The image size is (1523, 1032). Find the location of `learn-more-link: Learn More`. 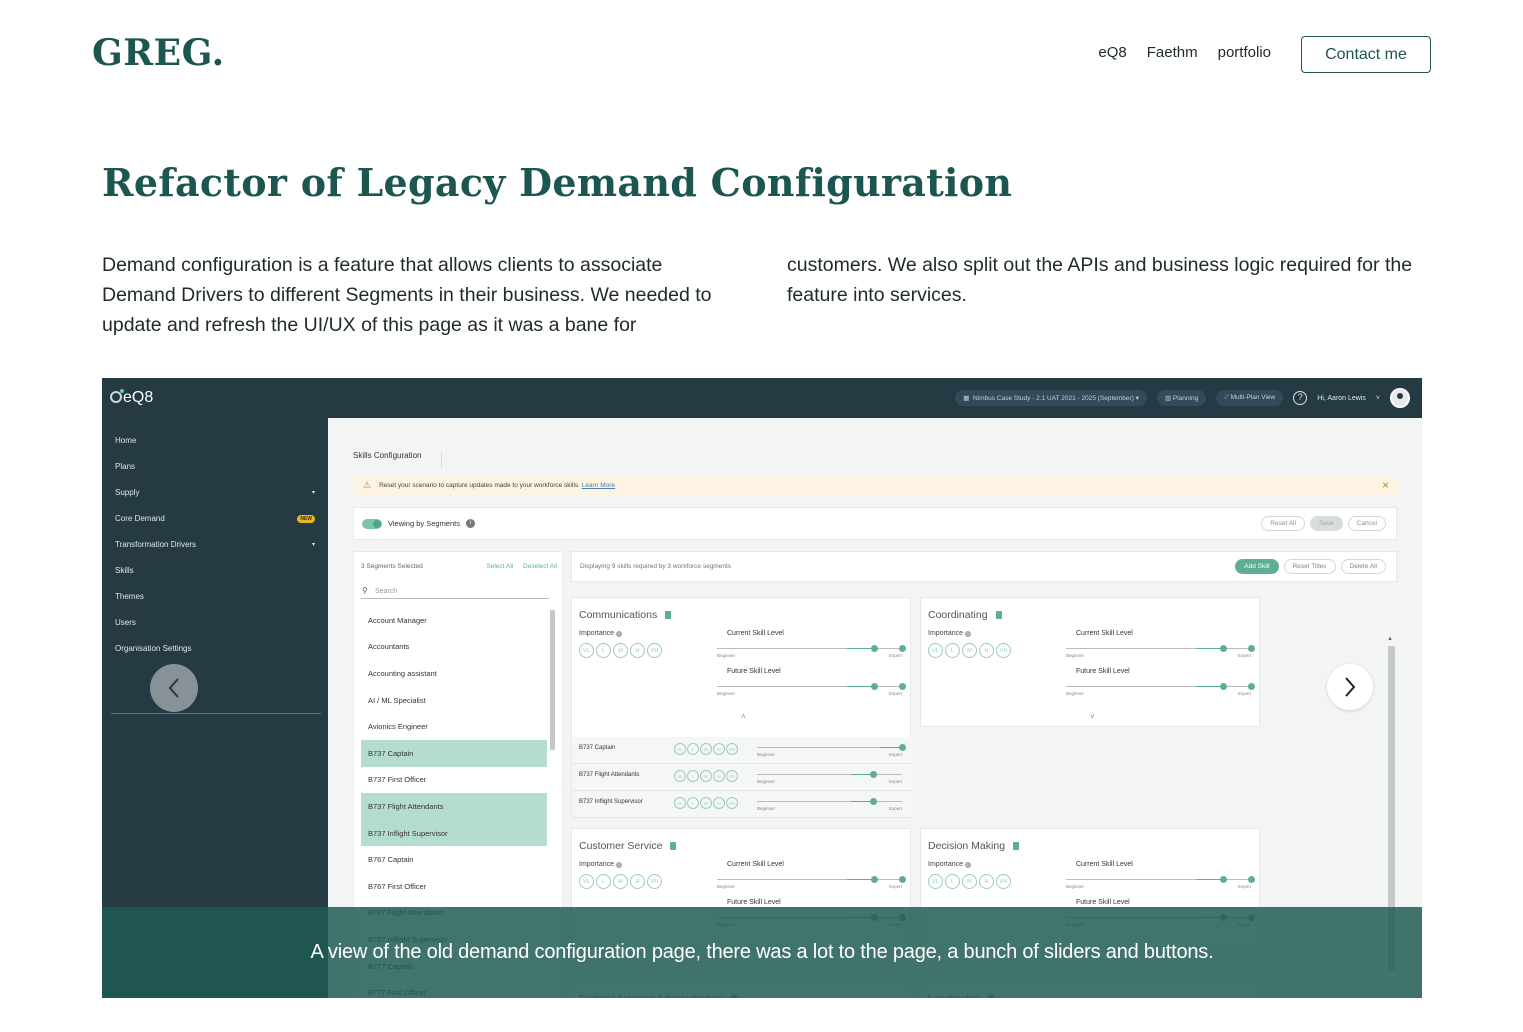

learn-more-link: Learn More is located at coordinates (598, 485).